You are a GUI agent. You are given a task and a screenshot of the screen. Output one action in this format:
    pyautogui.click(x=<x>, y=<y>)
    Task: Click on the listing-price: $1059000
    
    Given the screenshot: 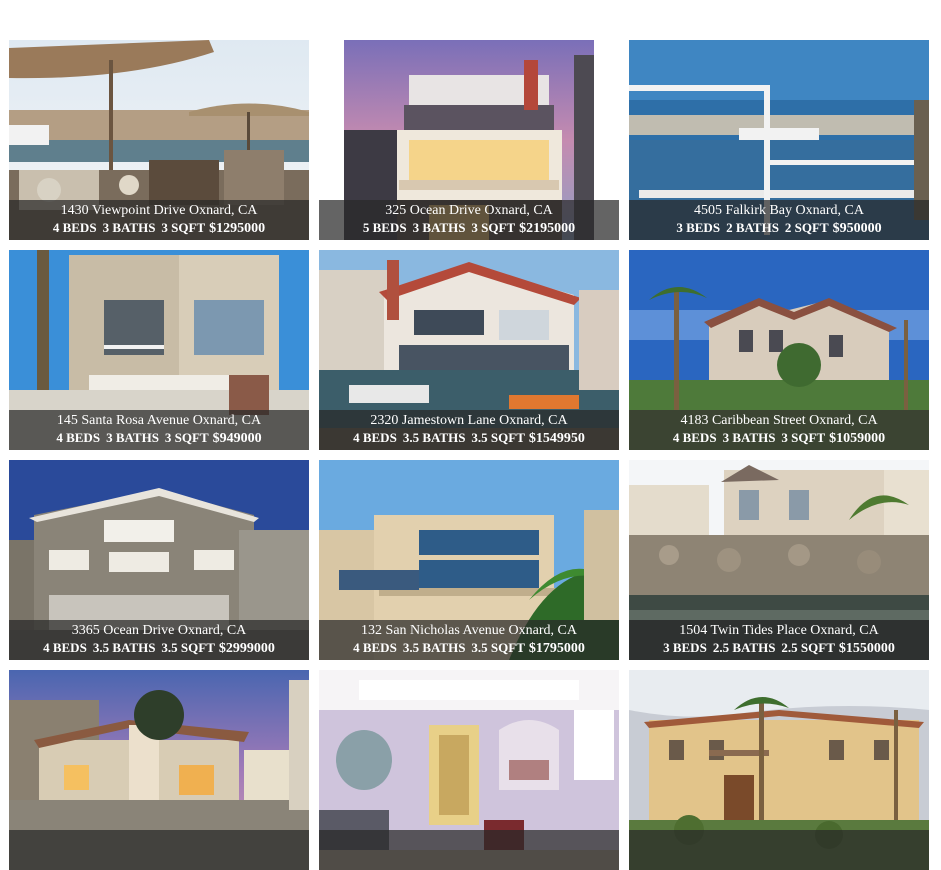 What is the action you would take?
    pyautogui.click(x=857, y=438)
    